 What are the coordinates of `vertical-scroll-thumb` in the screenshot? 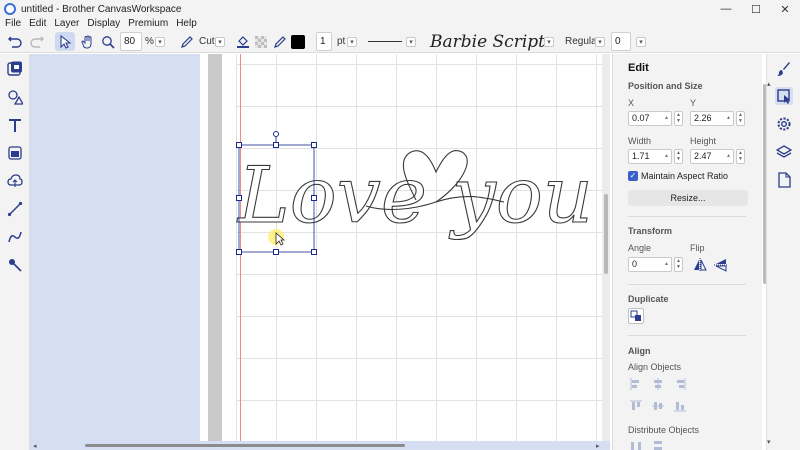 It's located at (606, 234).